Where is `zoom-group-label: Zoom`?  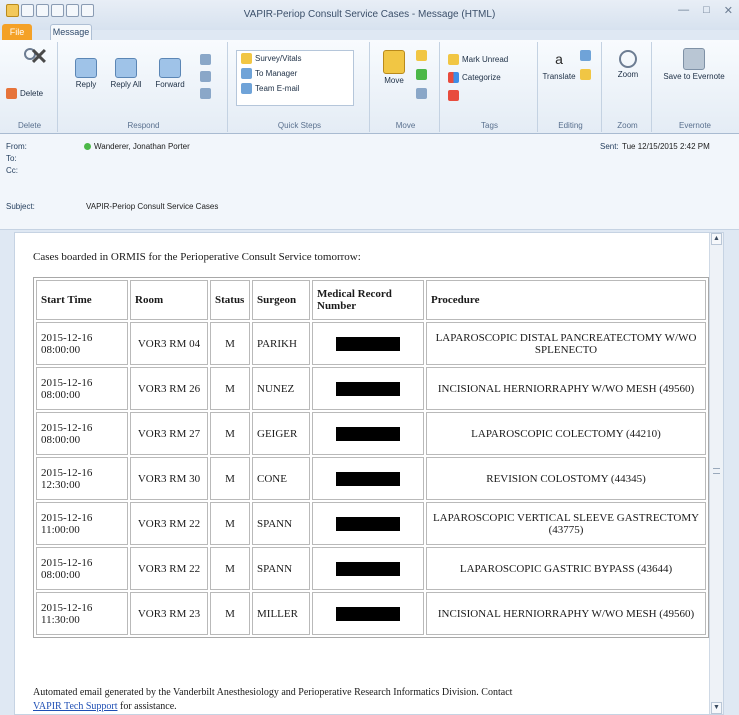 zoom-group-label: Zoom is located at coordinates (627, 125).